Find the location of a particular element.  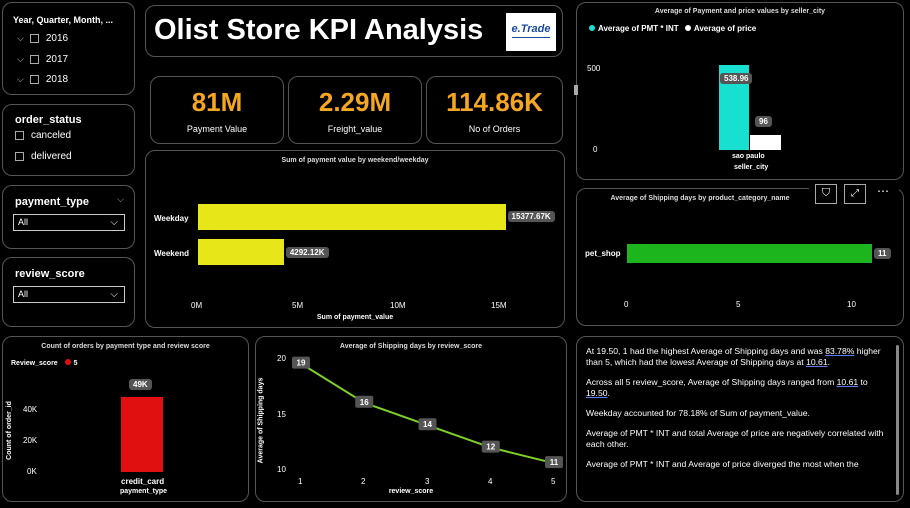

kpi-payment-value: 81M Payment Value is located at coordinates (217, 110).